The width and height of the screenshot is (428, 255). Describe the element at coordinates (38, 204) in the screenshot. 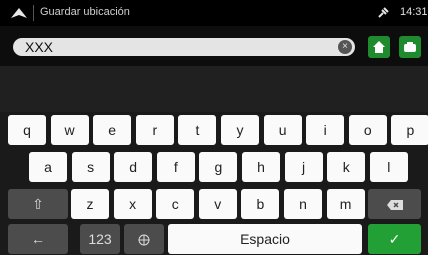

I see `shift-key: ⇧` at that location.